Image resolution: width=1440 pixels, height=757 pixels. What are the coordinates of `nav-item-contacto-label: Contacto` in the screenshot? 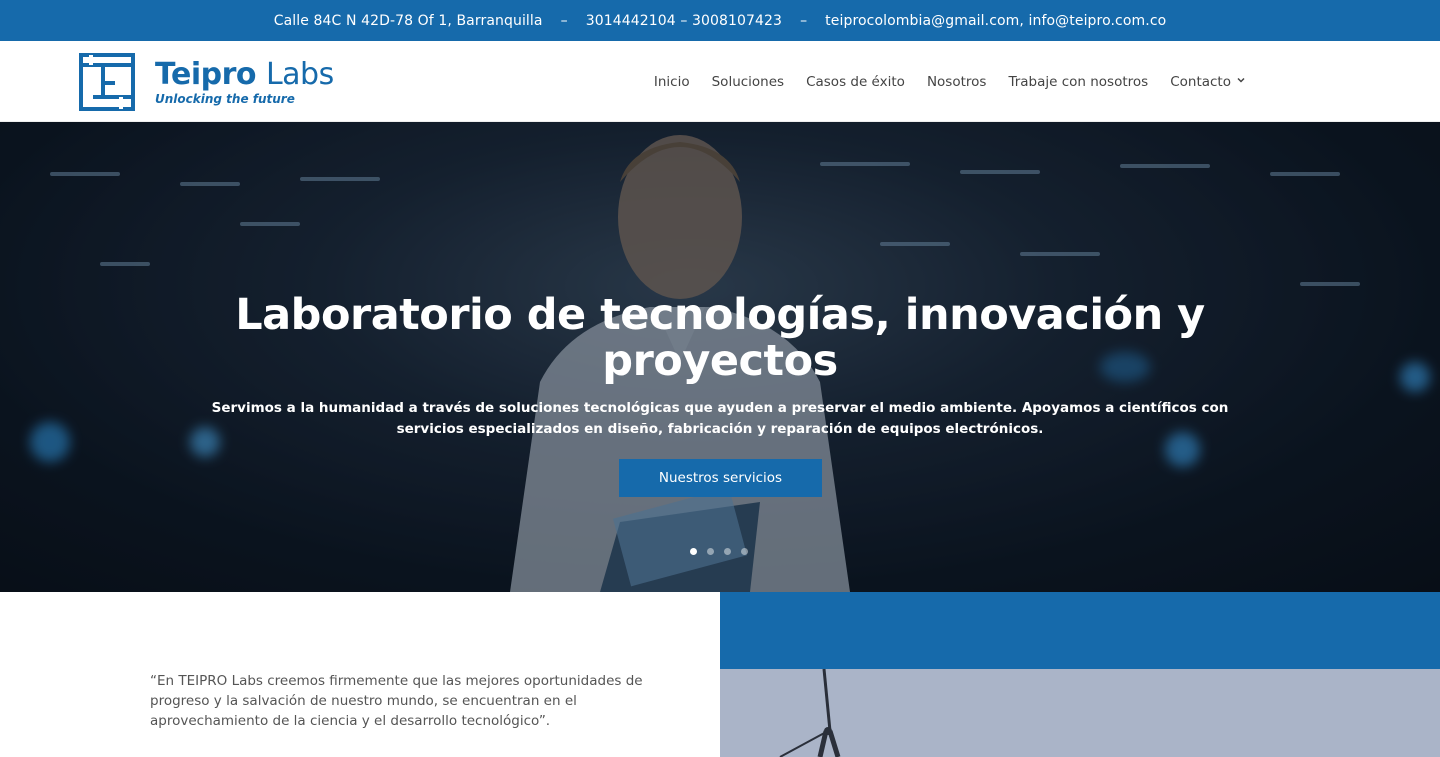 It's located at (1200, 81).